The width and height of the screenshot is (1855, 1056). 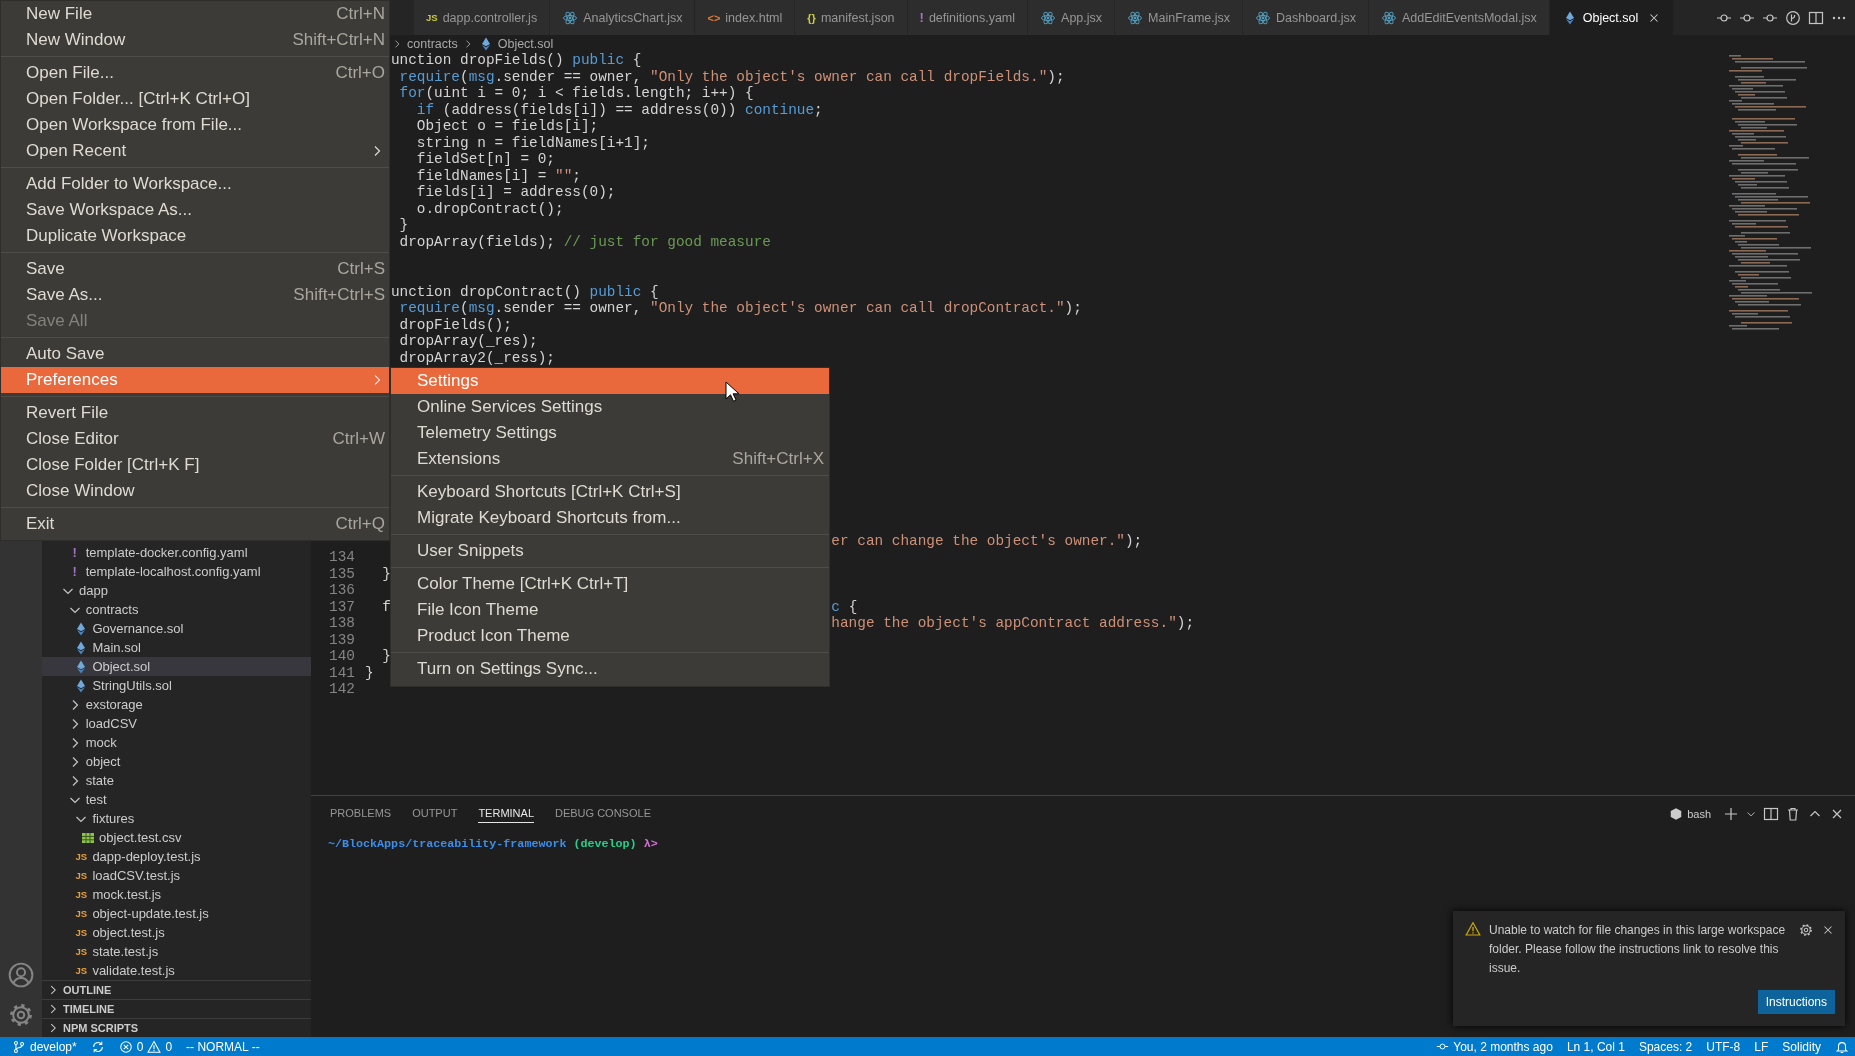 What do you see at coordinates (968, 17) in the screenshot?
I see `editor-tab: ! definitions.yaml` at bounding box center [968, 17].